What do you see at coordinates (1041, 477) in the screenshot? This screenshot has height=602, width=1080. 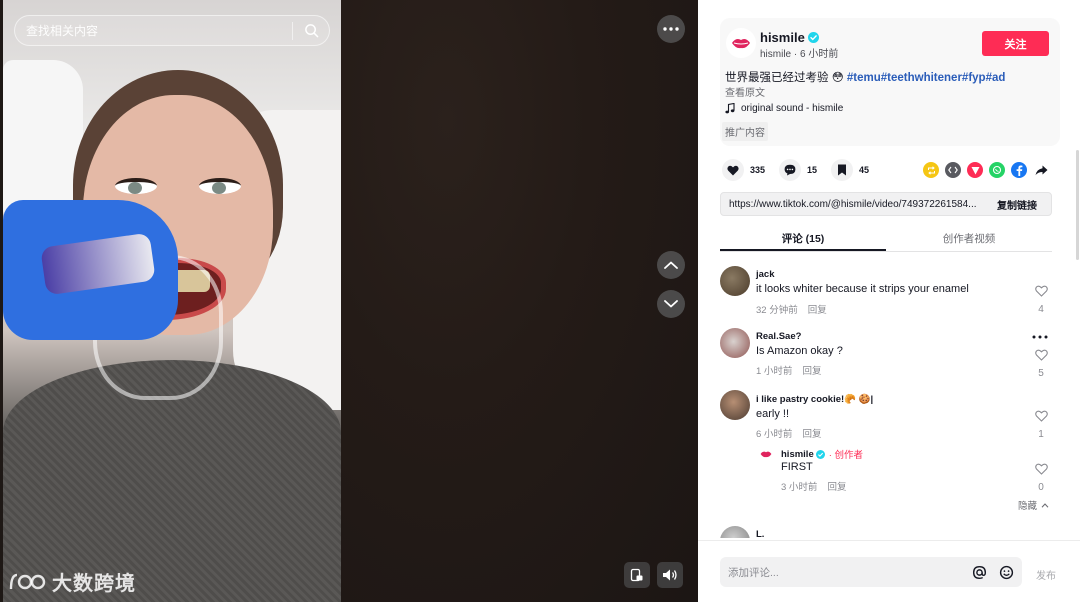 I see `reply-like-button: 0` at bounding box center [1041, 477].